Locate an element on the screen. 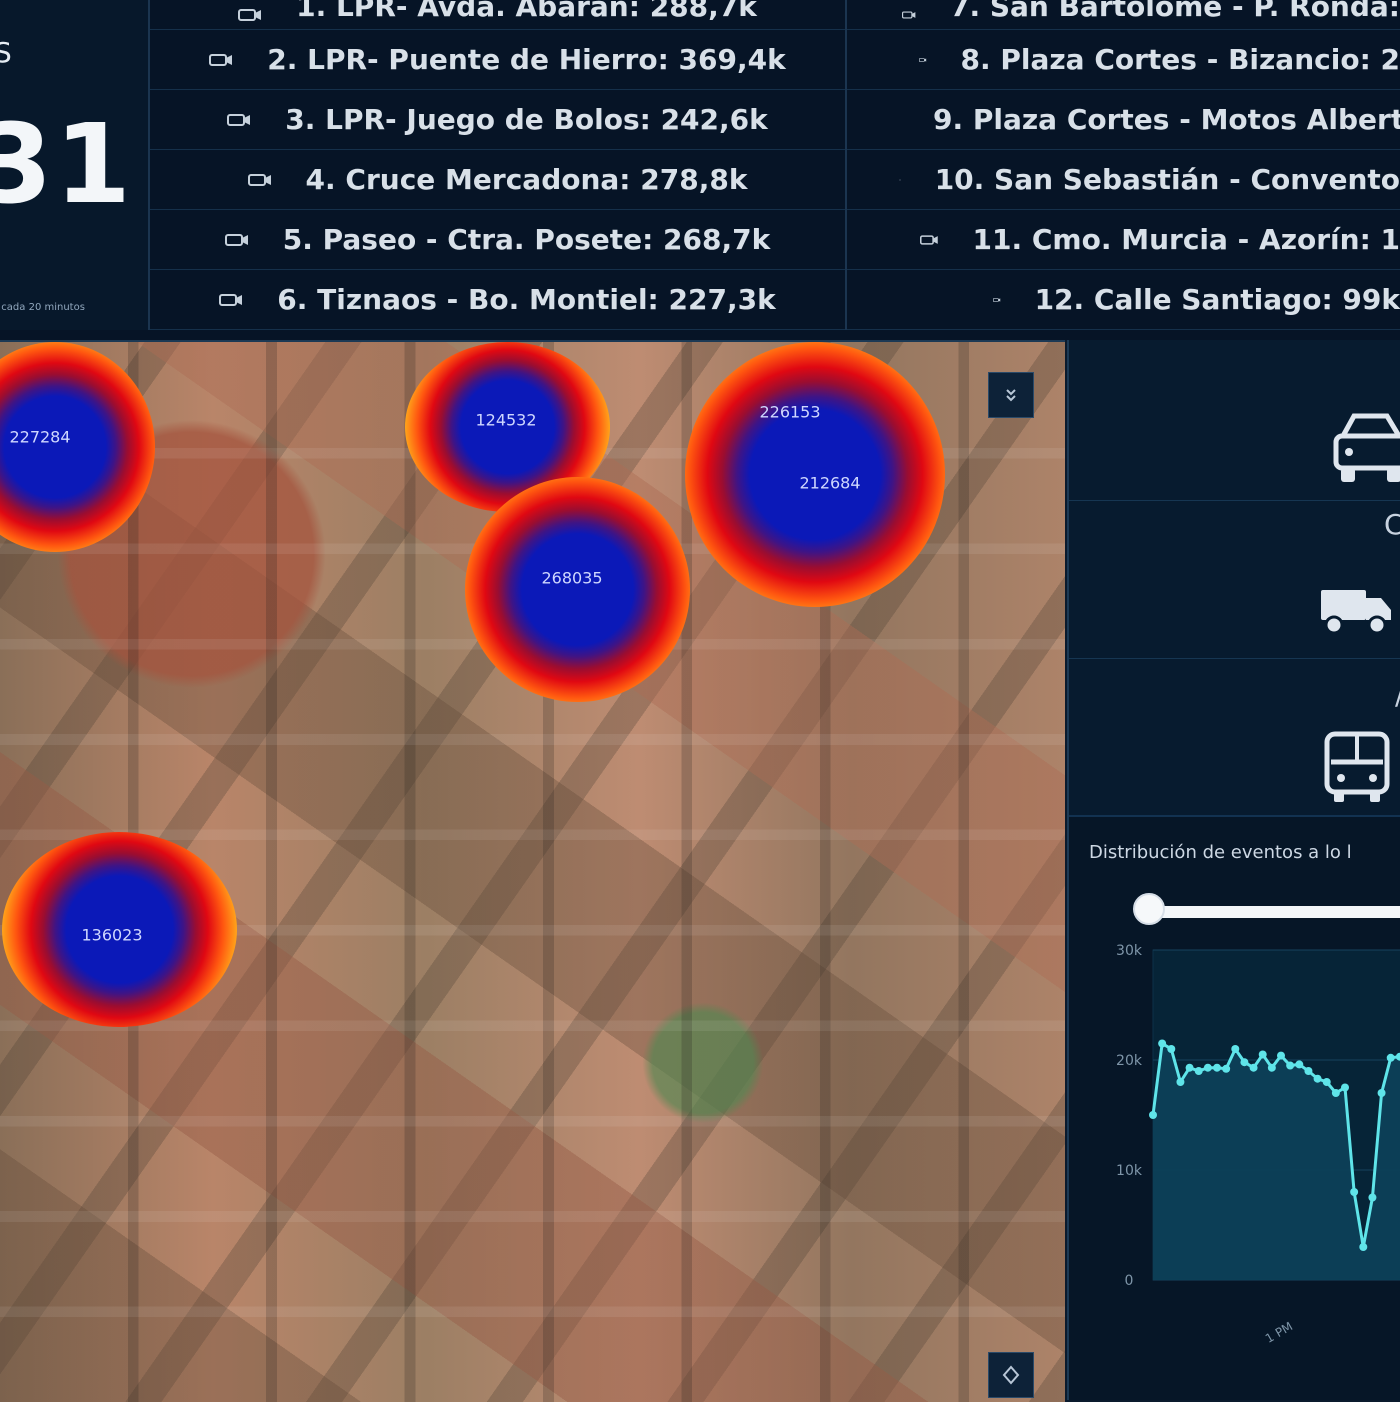 The width and height of the screenshot is (1400, 1402). truck-icon is located at coordinates (1356, 612).